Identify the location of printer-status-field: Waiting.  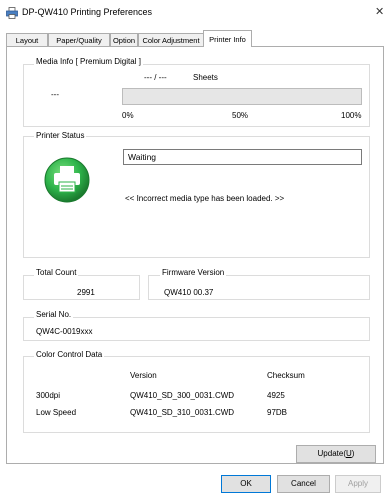
(242, 157).